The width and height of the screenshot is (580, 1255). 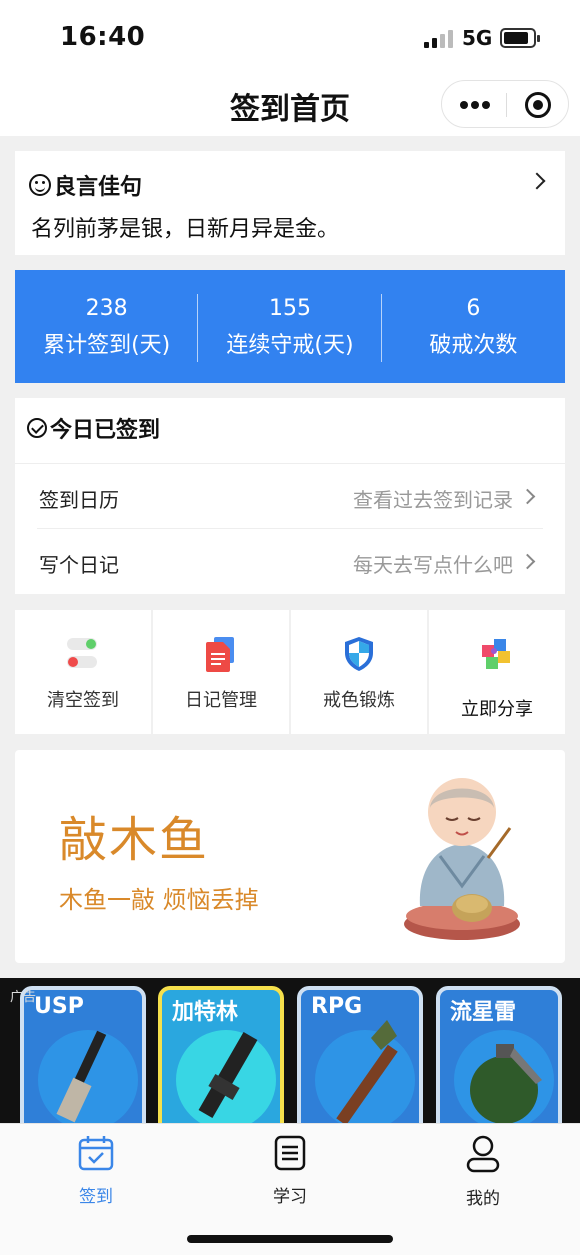 What do you see at coordinates (79, 500) in the screenshot?
I see `row-label: 签到日历` at bounding box center [79, 500].